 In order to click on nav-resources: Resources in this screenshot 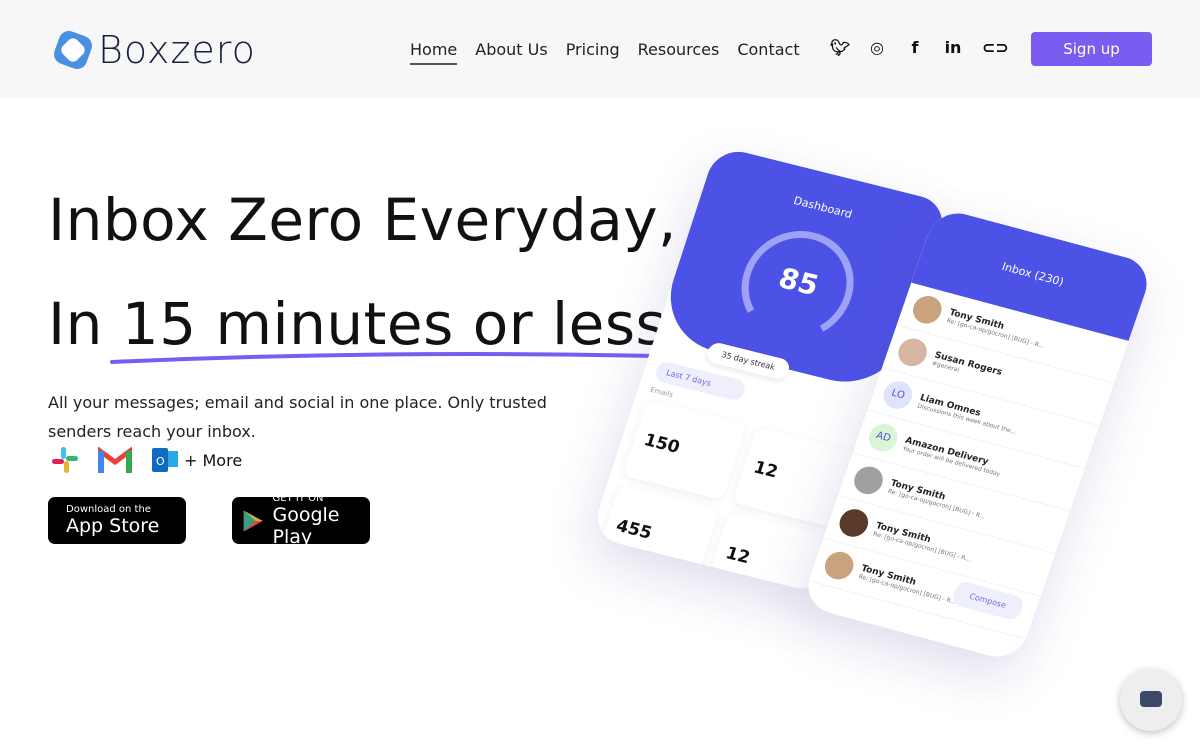, I will do `click(679, 52)`.